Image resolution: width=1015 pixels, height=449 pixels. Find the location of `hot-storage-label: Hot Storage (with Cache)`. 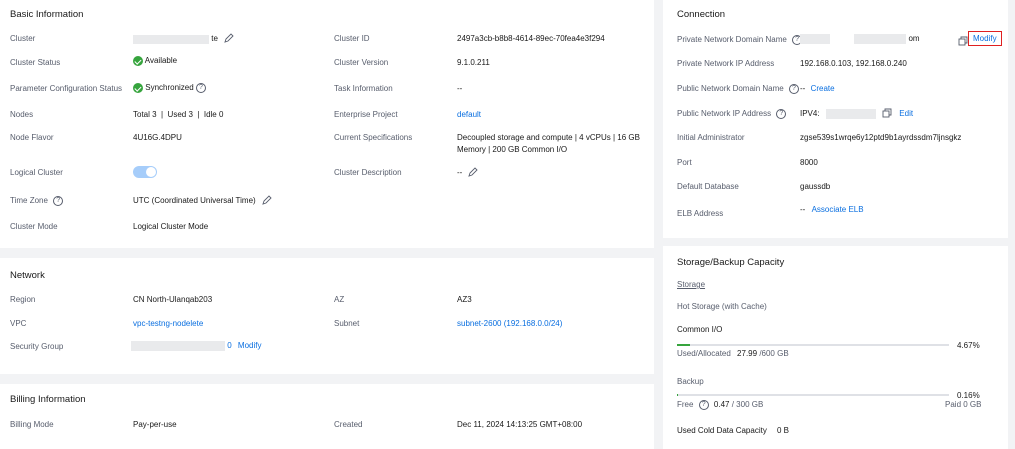

hot-storage-label: Hot Storage (with Cache) is located at coordinates (722, 306).